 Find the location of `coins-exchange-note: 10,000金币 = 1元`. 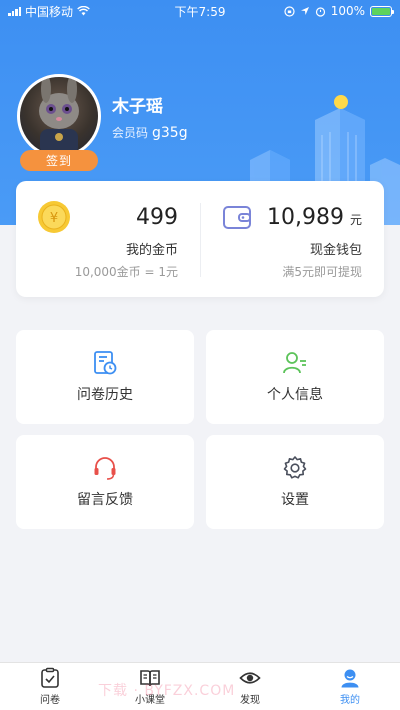

coins-exchange-note: 10,000金币 = 1元 is located at coordinates (126, 272).